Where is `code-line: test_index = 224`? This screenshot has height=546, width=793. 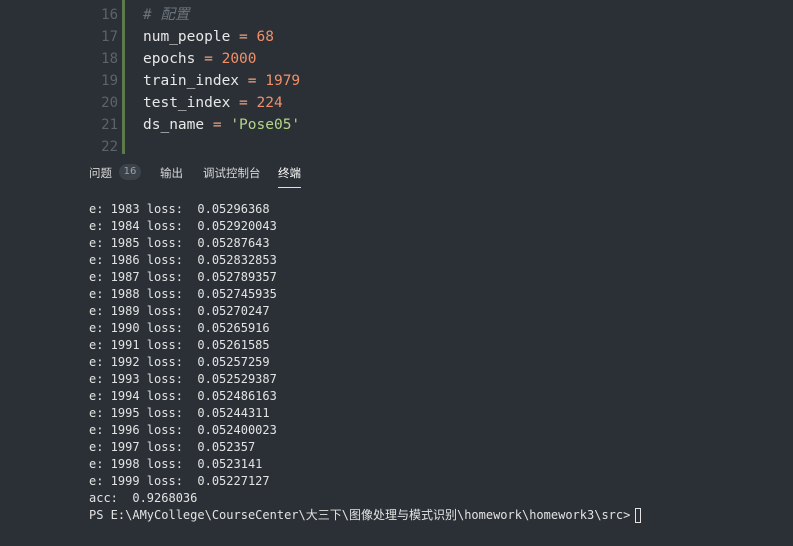
code-line: test_index = 224 is located at coordinates (221, 103).